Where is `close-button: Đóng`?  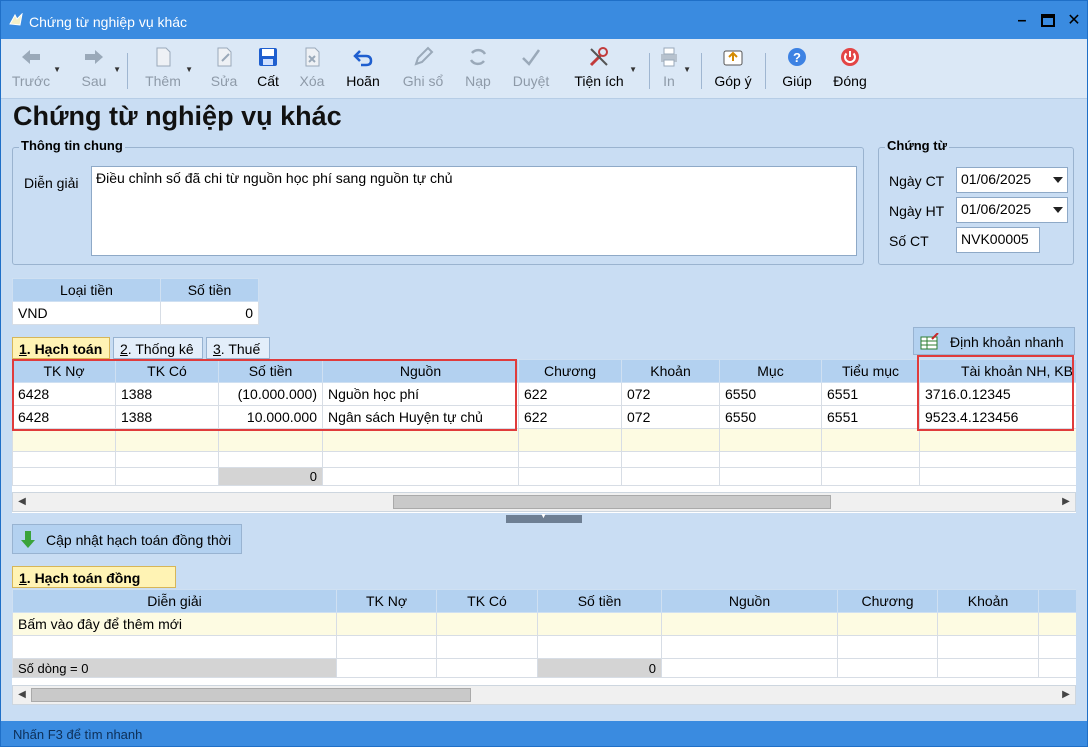
close-button: Đóng is located at coordinates (850, 69).